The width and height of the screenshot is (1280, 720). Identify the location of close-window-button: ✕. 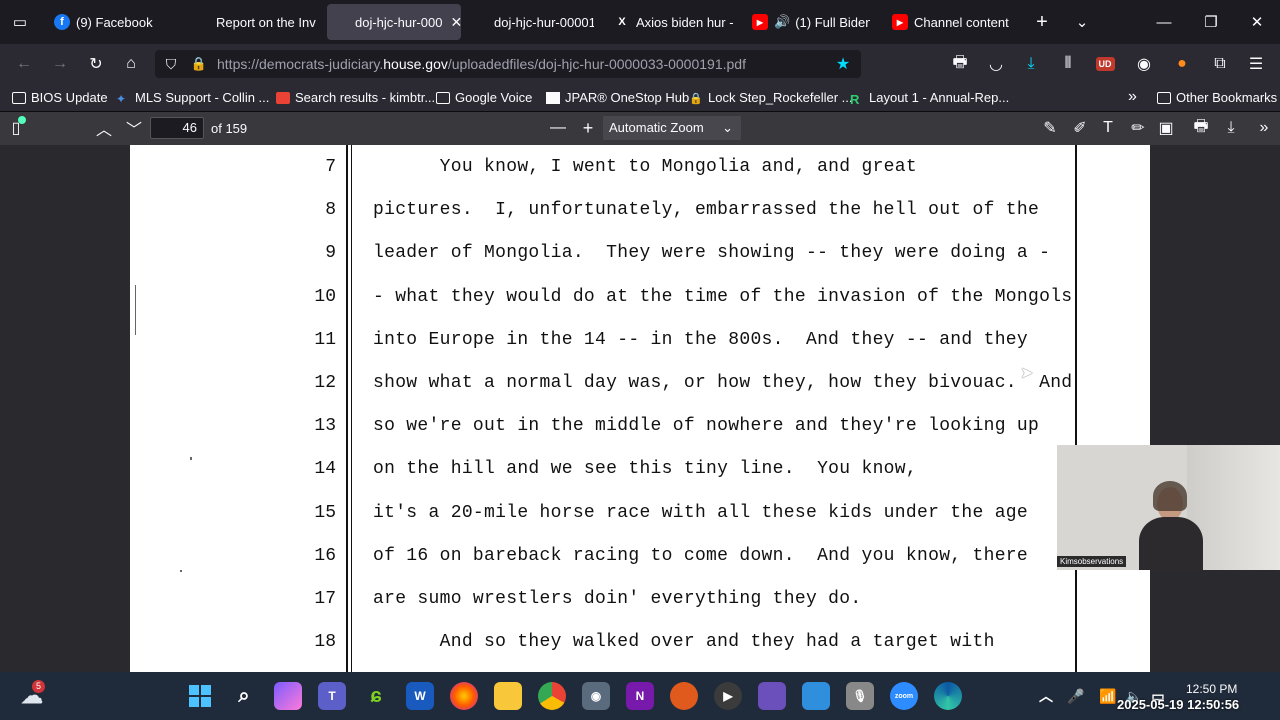
(1257, 22).